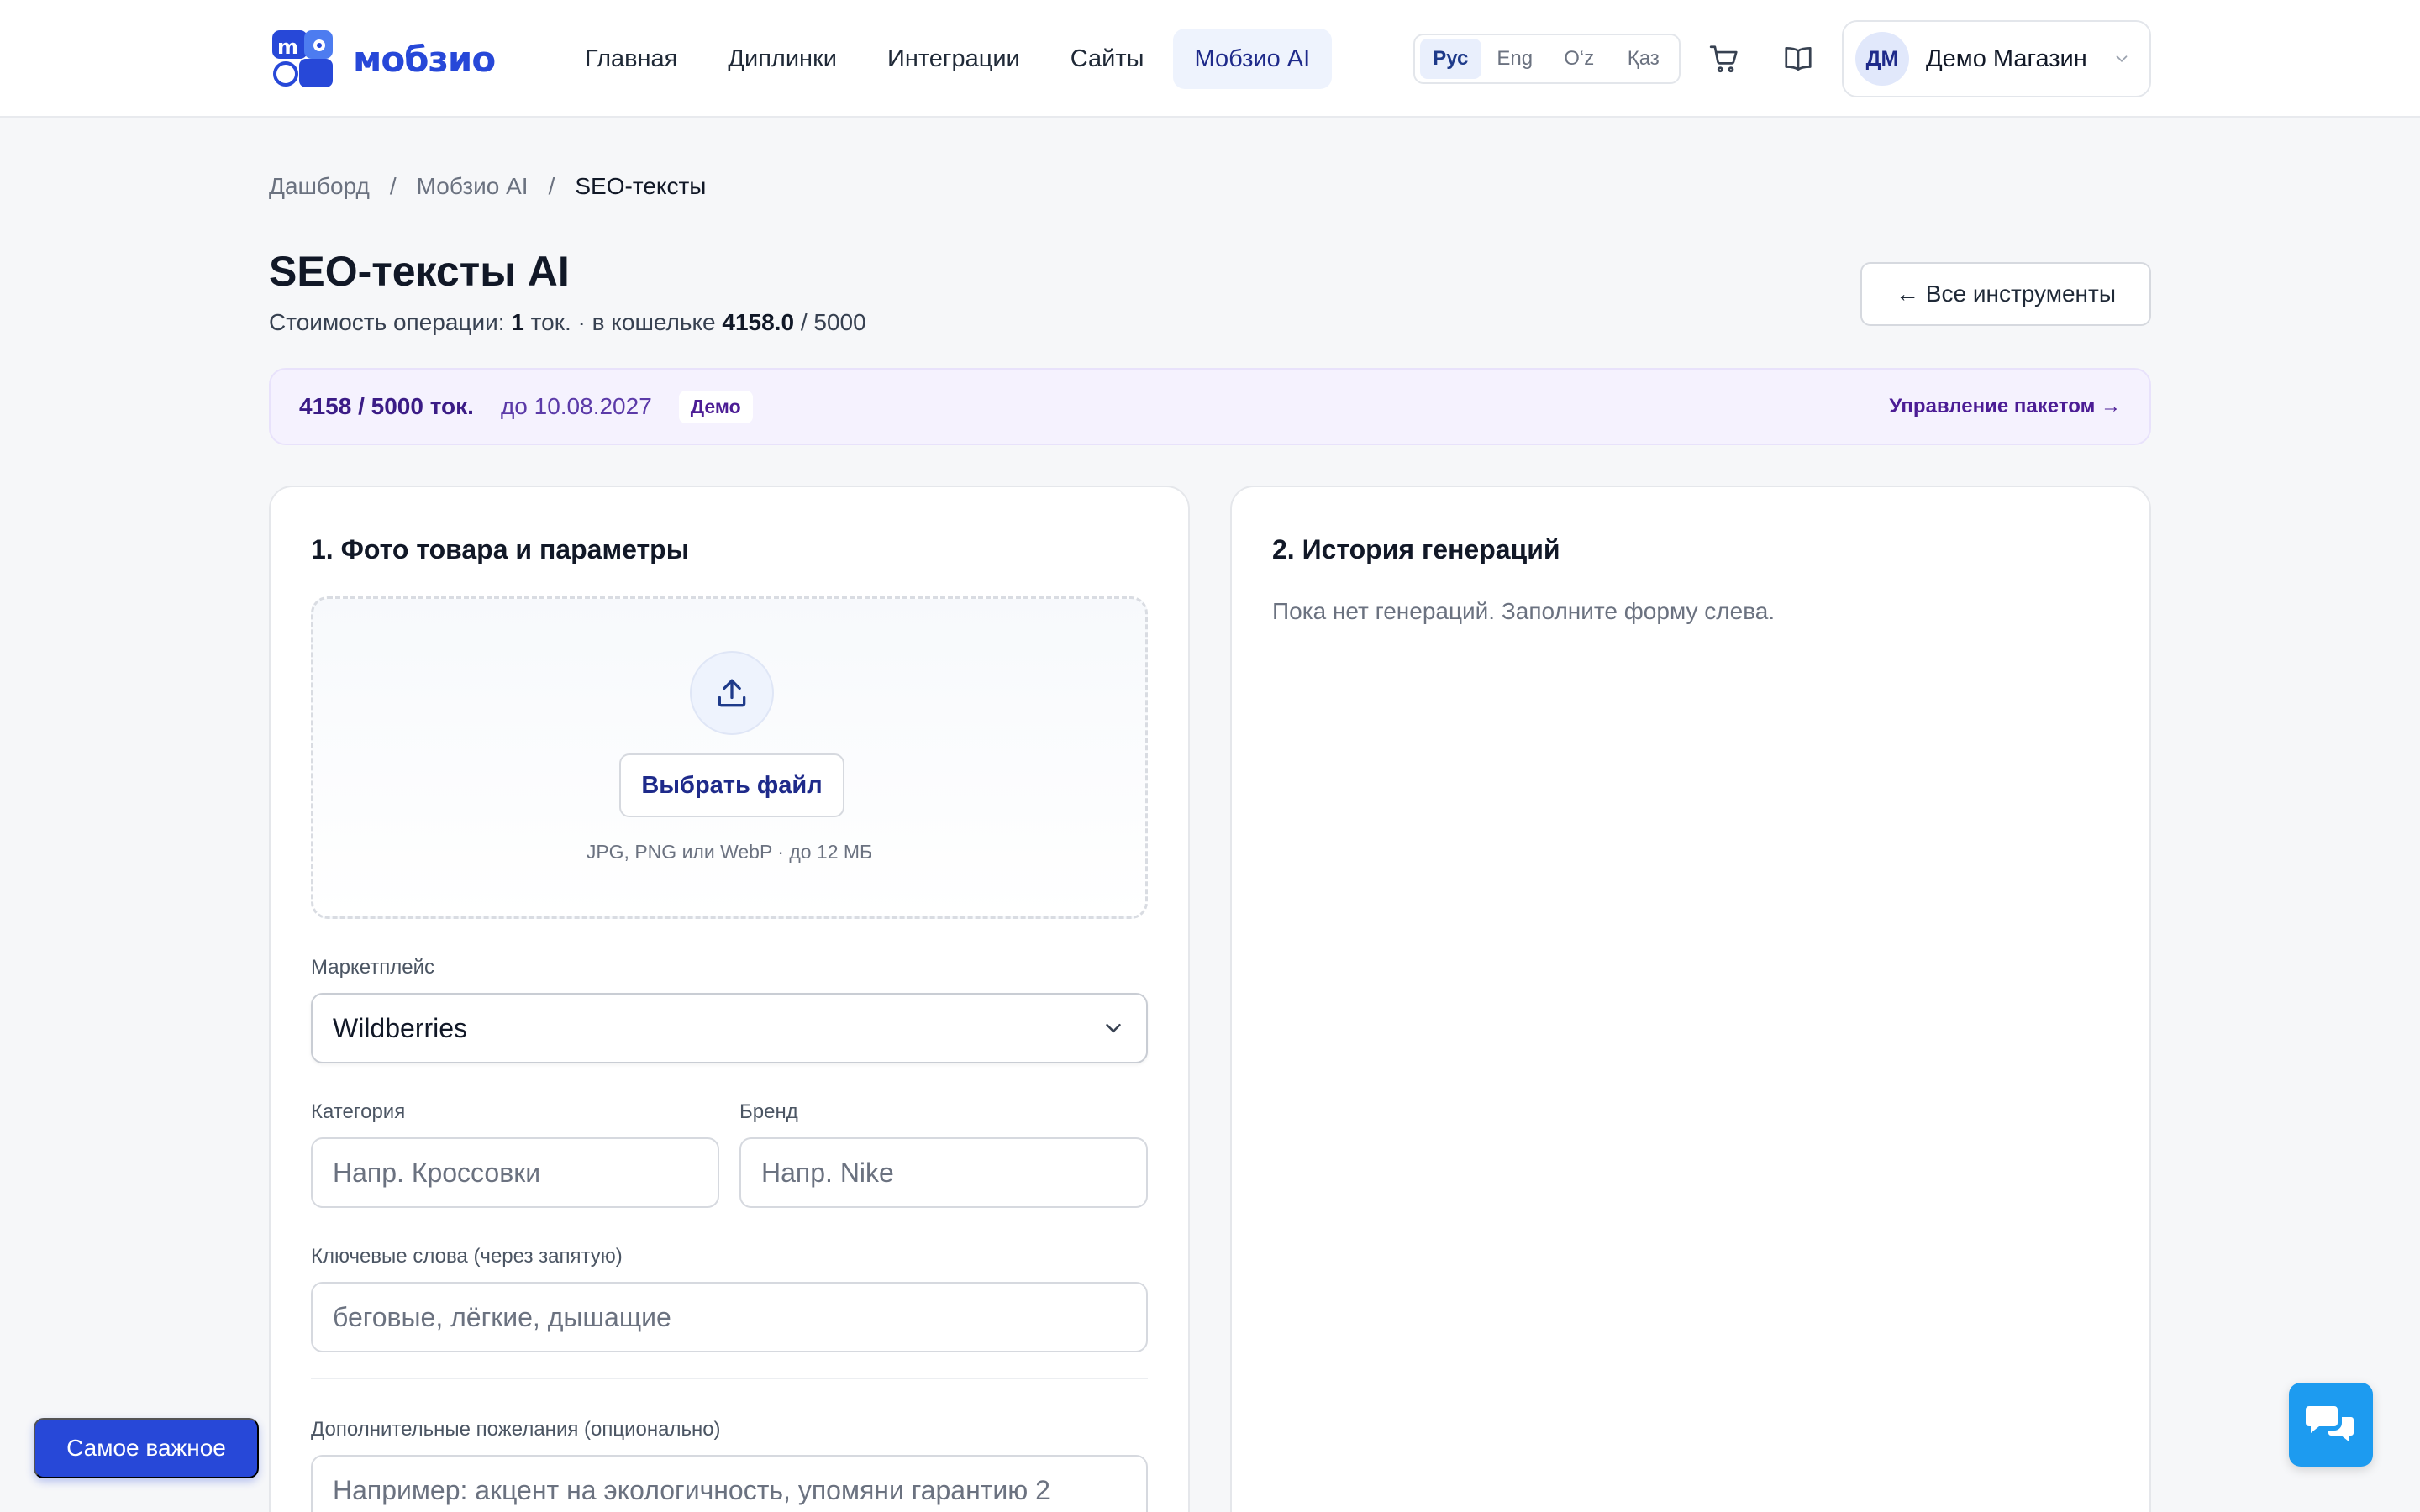  I want to click on marketplace-label: Маркетплейс, so click(373, 967).